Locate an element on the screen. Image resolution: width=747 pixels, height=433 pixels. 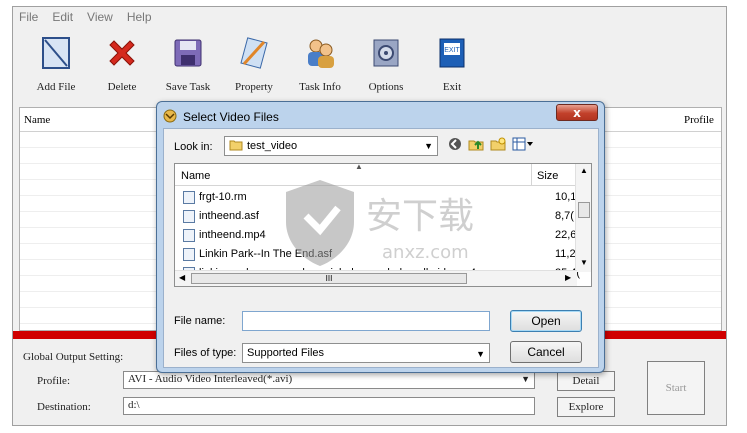
add-file-button: Add File is located at coordinates (56, 67).